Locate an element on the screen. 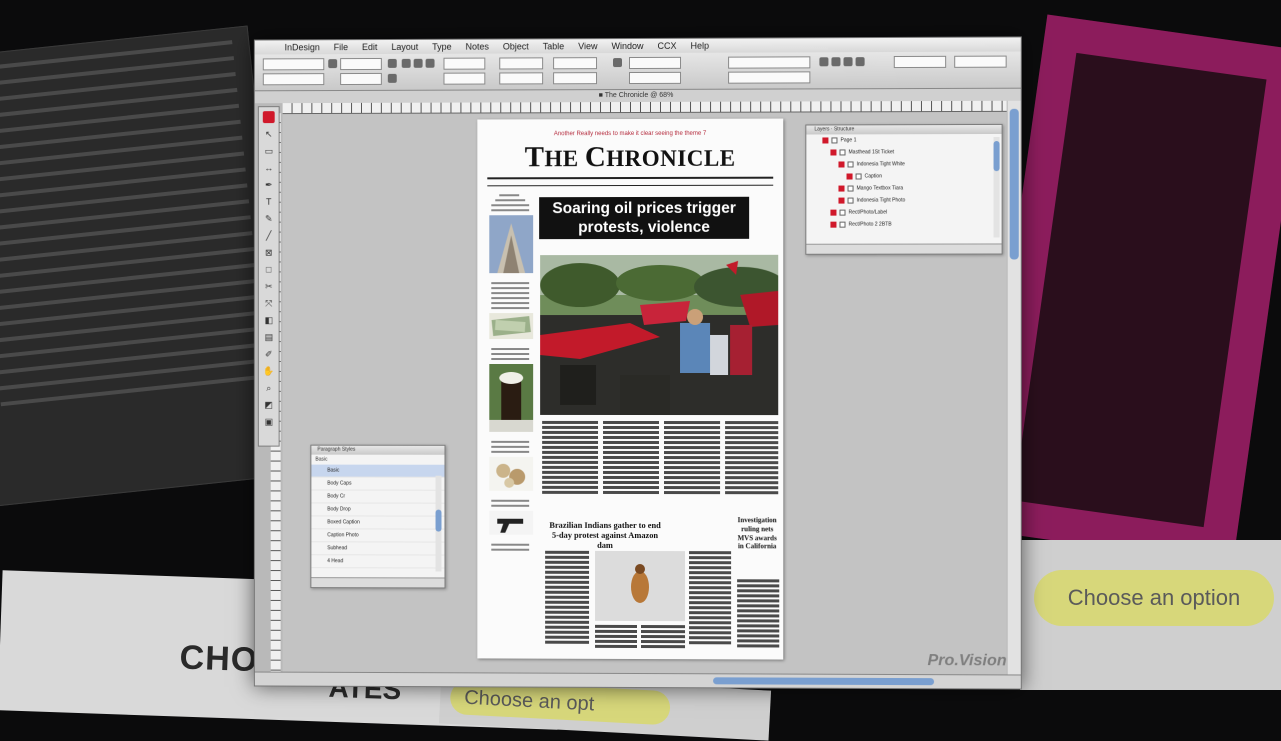  page-tool-icon: ▭ is located at coordinates (269, 151).